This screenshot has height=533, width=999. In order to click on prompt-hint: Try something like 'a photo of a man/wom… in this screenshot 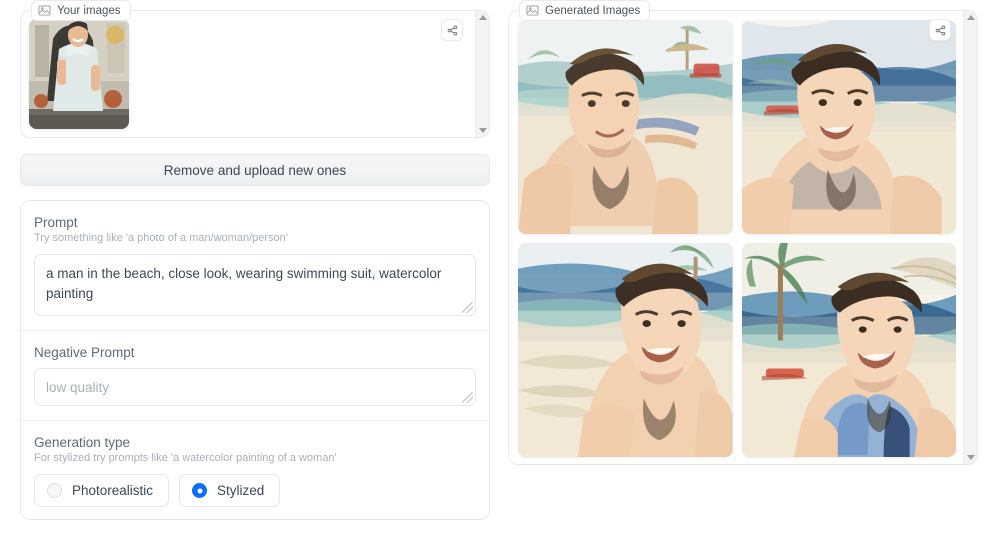, I will do `click(161, 238)`.